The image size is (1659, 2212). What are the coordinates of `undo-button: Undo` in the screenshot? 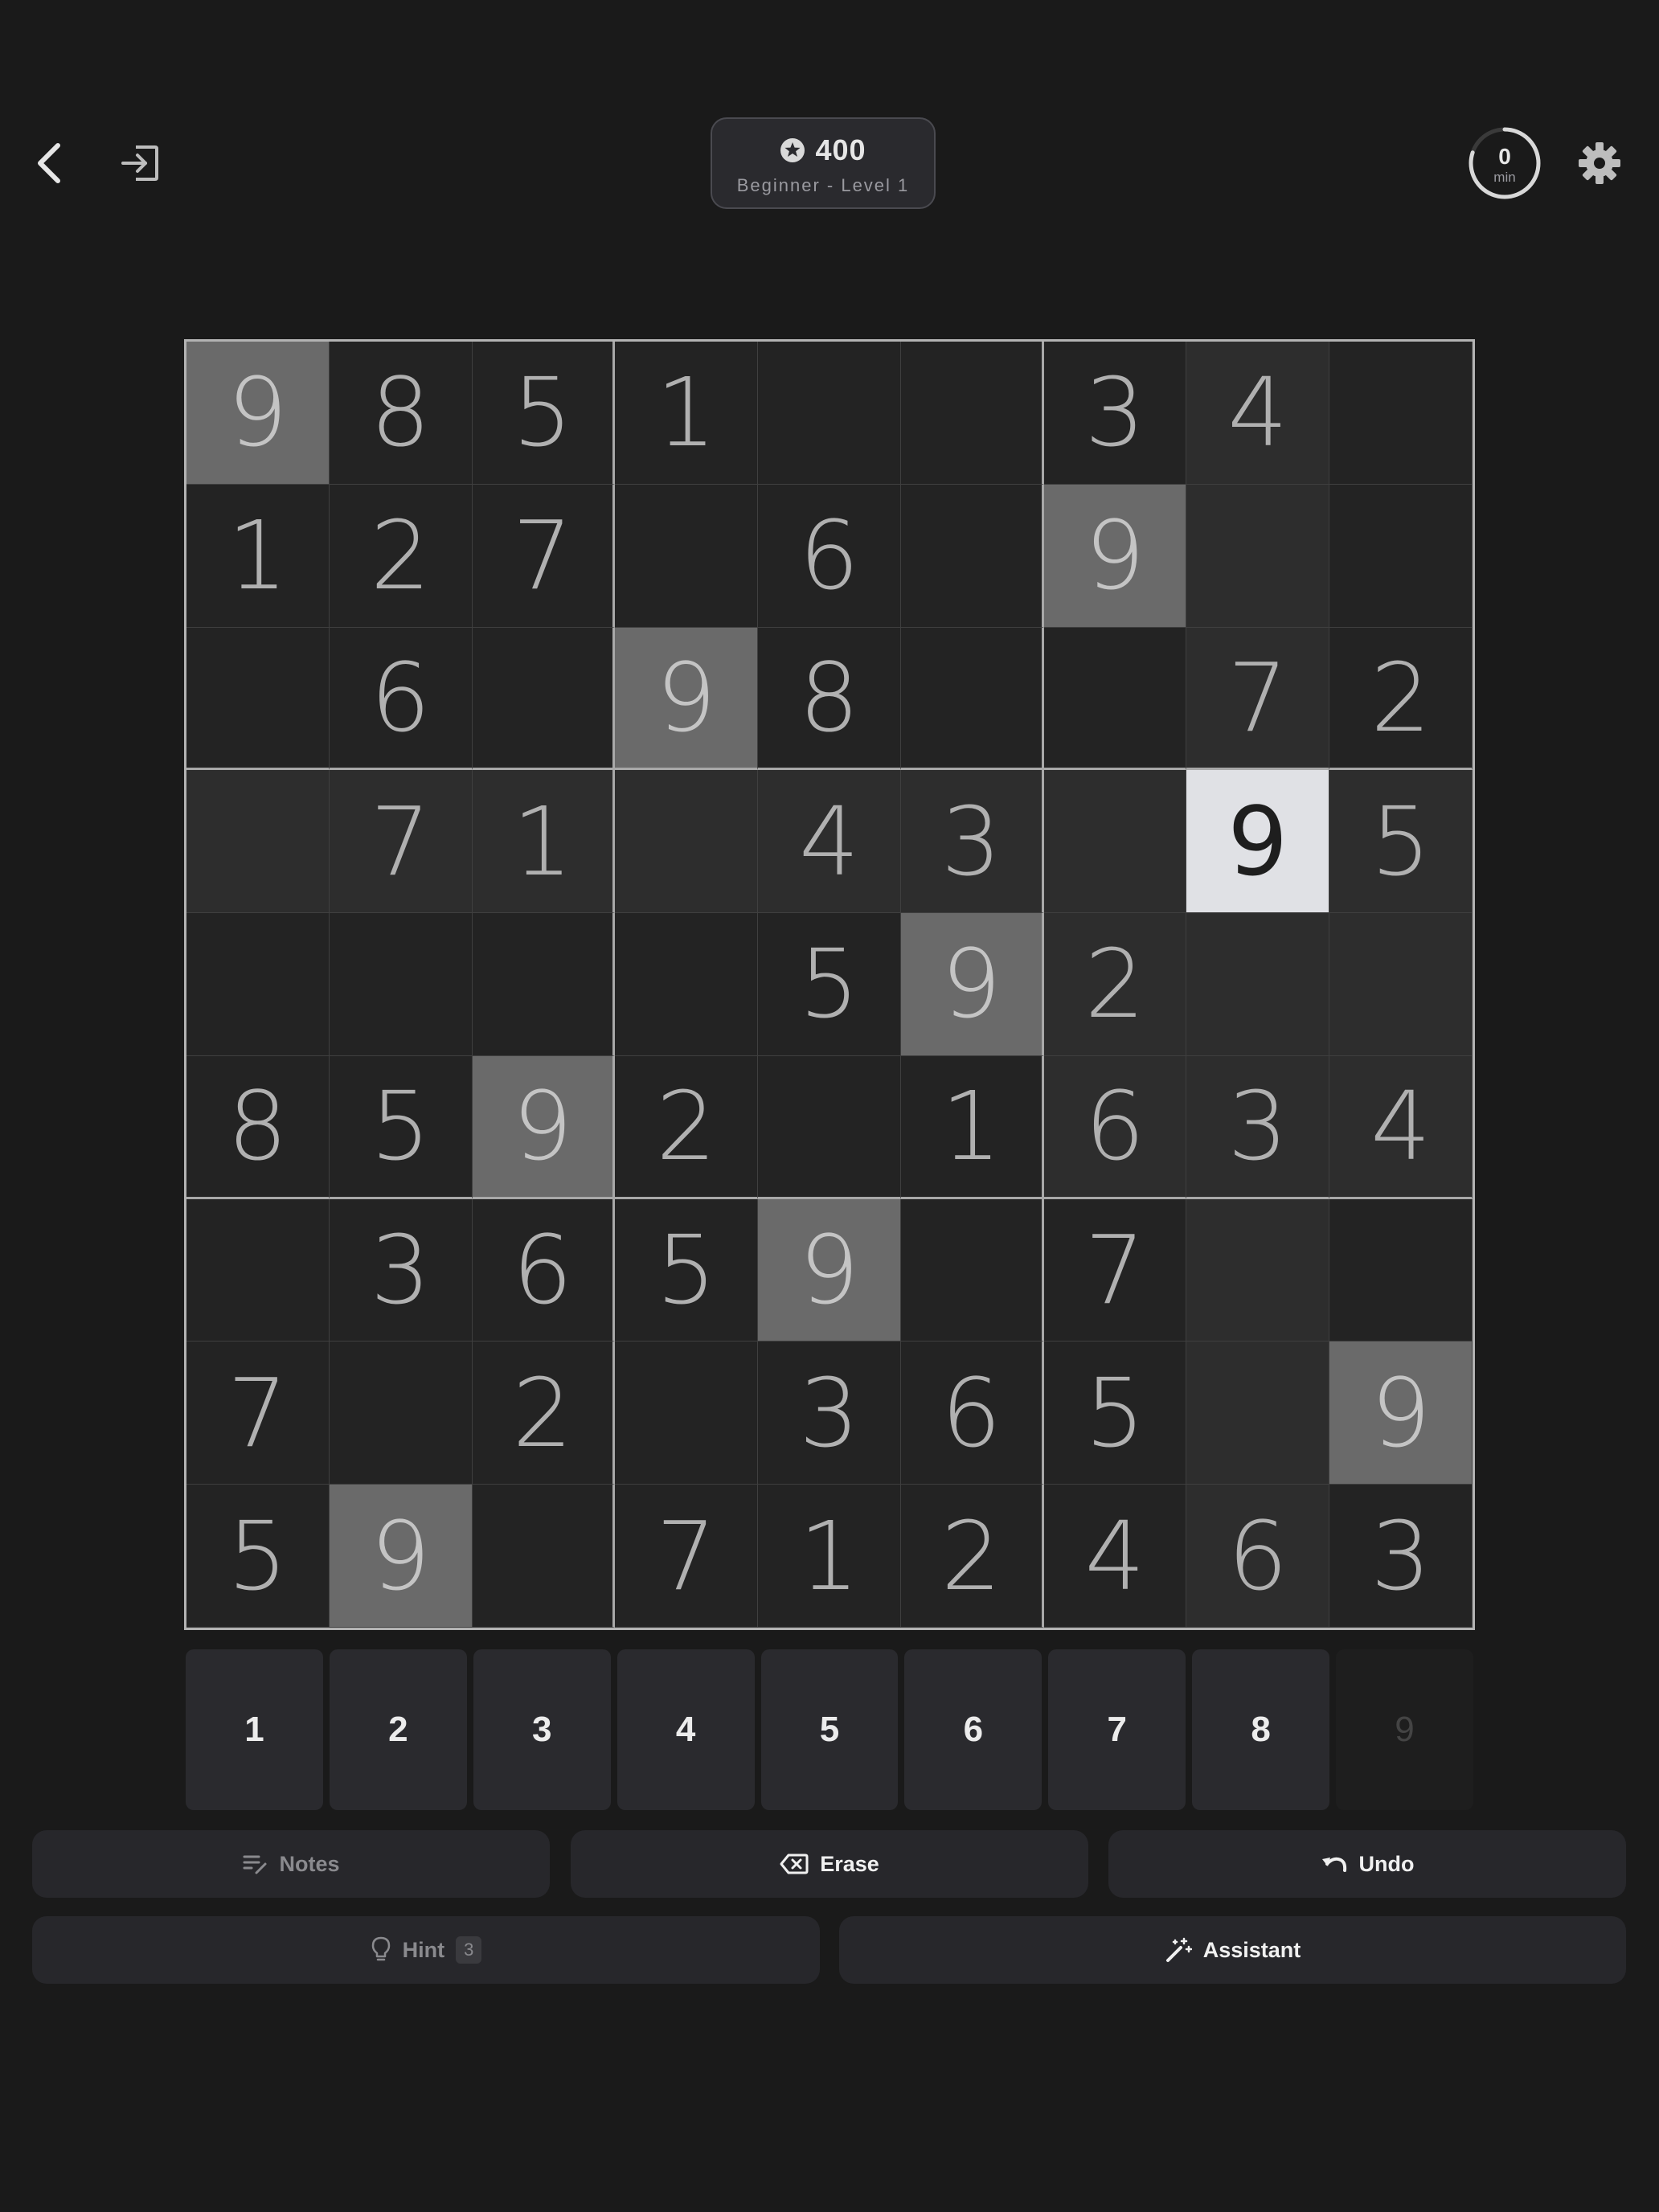 It's located at (1367, 1864).